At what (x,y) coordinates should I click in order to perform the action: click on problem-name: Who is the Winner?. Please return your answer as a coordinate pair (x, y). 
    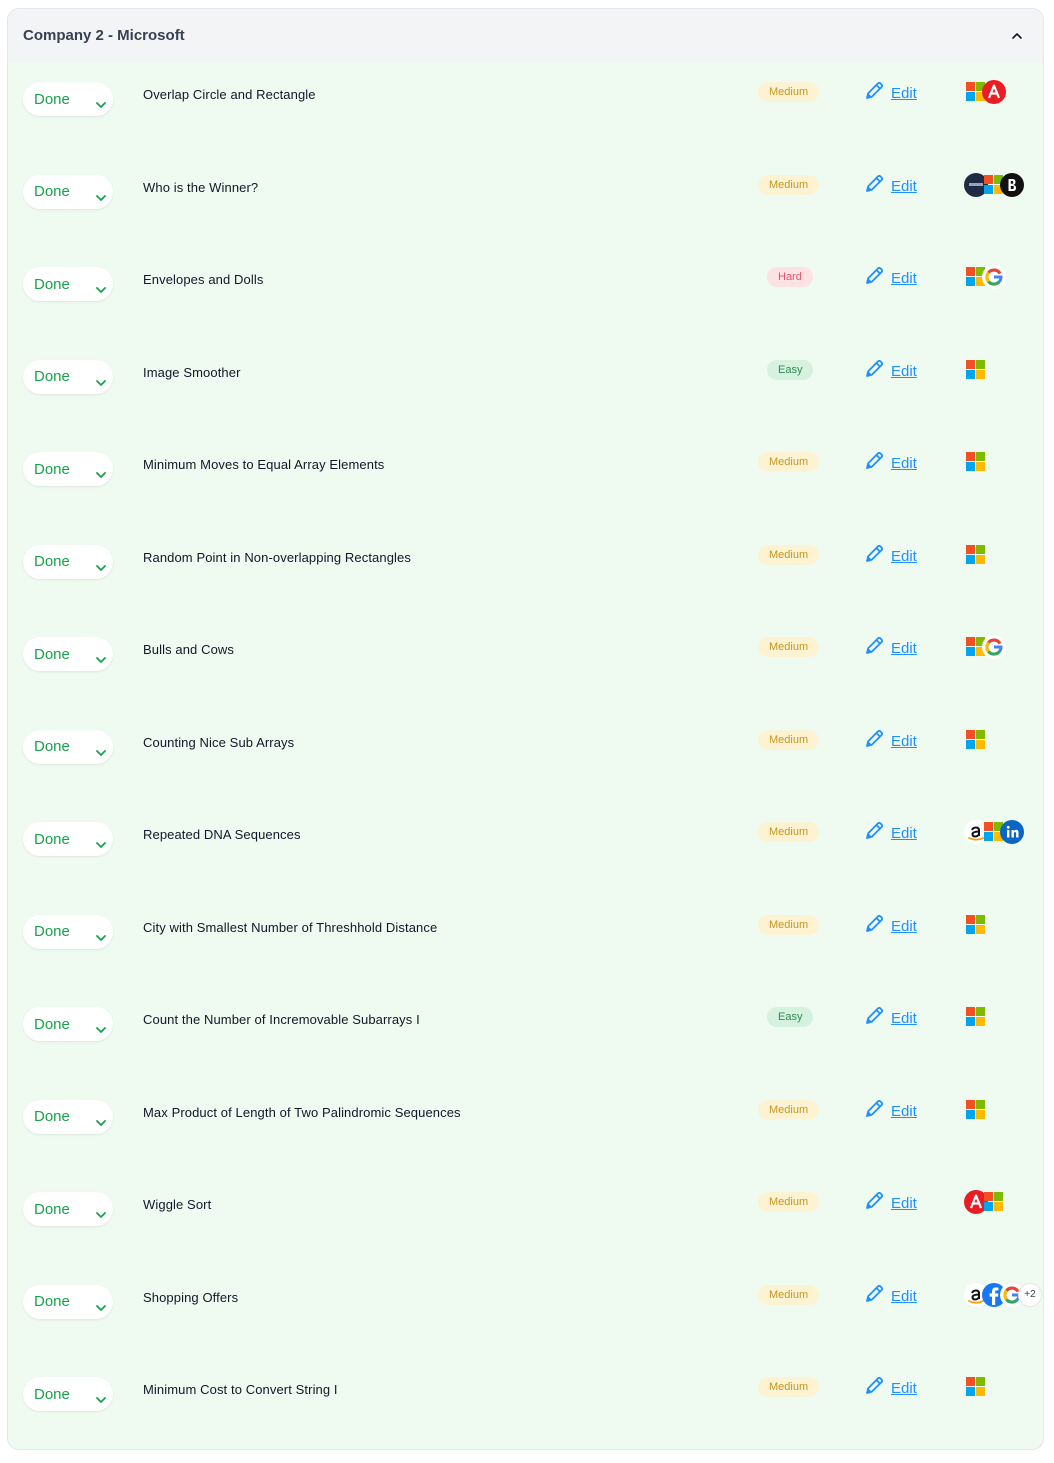
    Looking at the image, I should click on (201, 187).